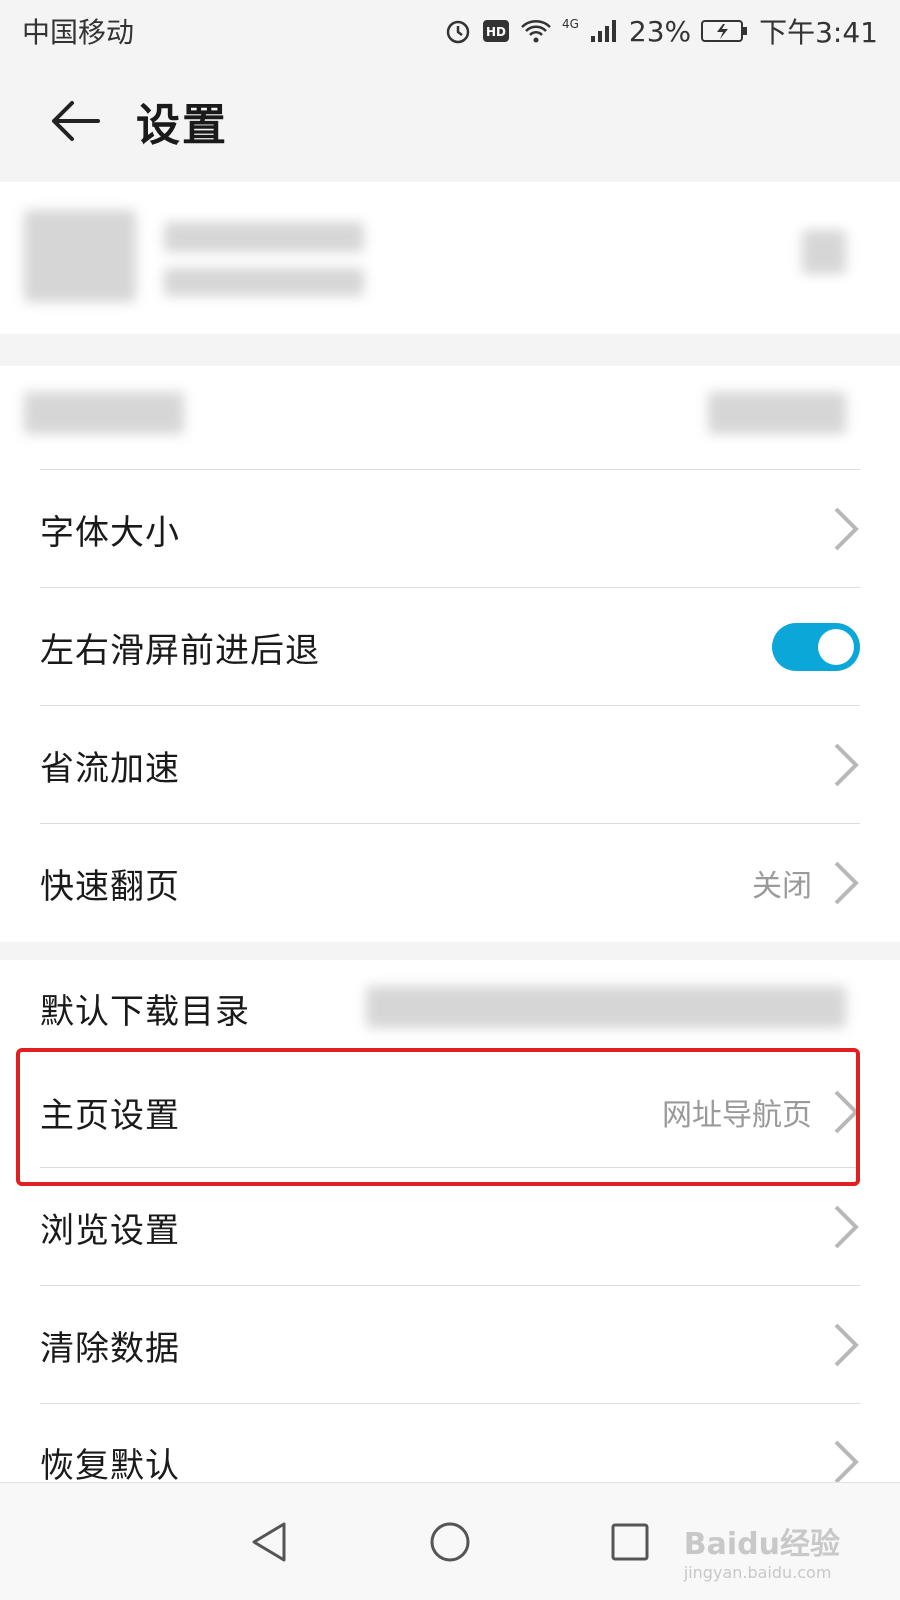  What do you see at coordinates (450, 121) in the screenshot?
I see `app-header: 设置` at bounding box center [450, 121].